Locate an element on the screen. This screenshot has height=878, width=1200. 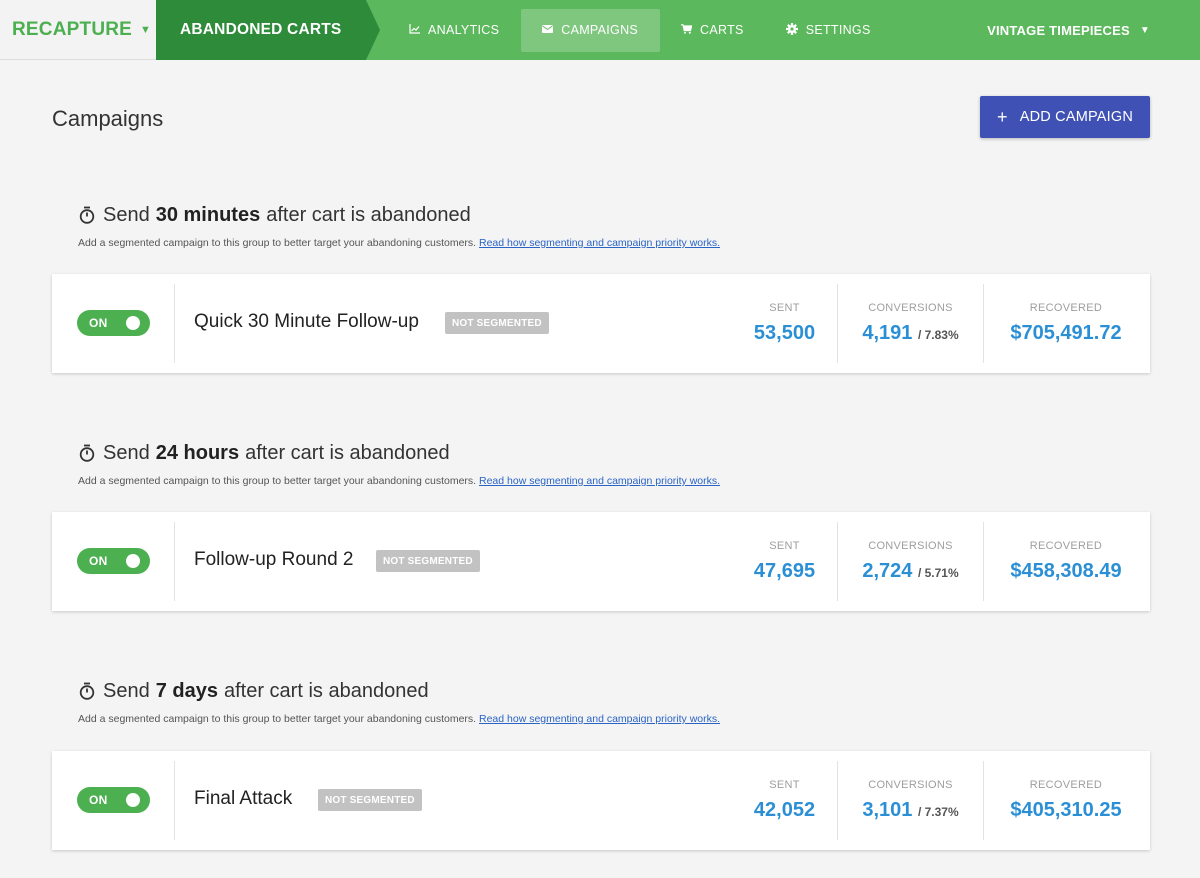
nav-campaigns-label: CAMPAIGNS is located at coordinates (600, 30).